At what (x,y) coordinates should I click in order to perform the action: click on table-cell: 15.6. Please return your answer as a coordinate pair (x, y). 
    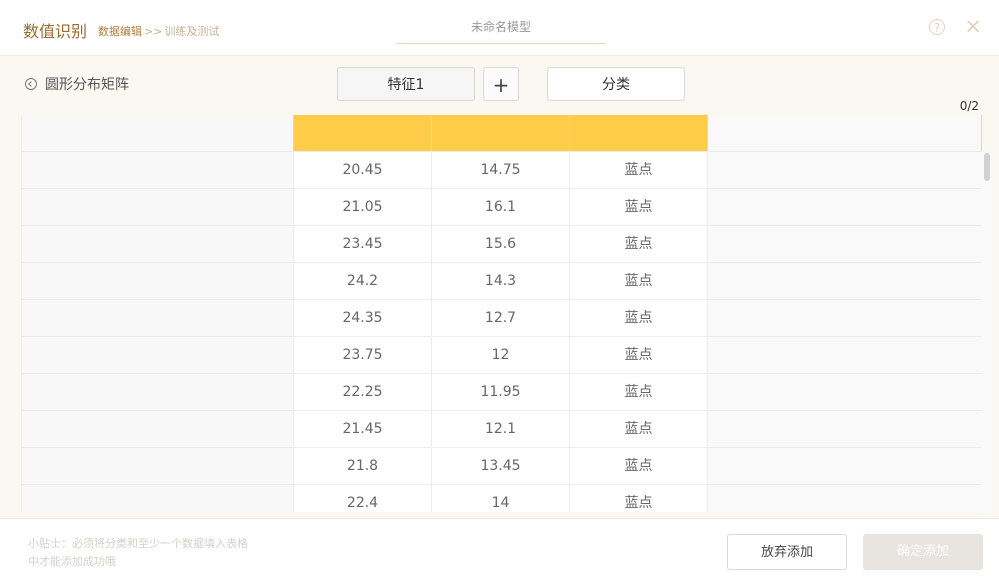
    Looking at the image, I should click on (501, 244).